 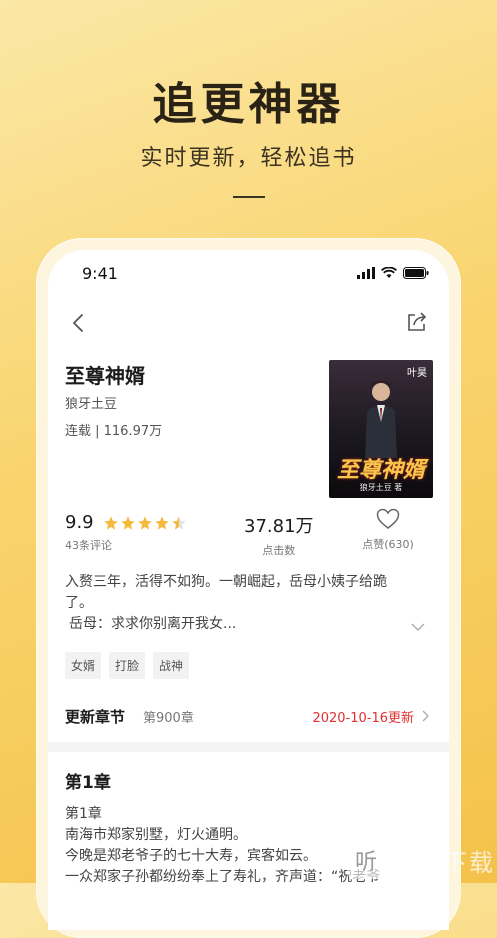 I want to click on review-count: 43条评论, so click(x=88, y=545).